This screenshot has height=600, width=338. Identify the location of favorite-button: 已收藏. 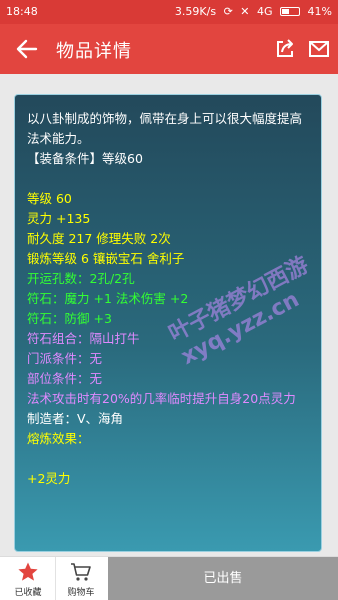
(28, 578).